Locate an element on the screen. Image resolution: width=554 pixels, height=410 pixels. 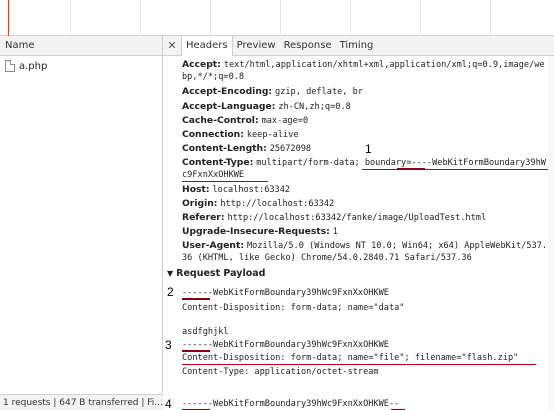
tab-preview: Preview is located at coordinates (256, 45).